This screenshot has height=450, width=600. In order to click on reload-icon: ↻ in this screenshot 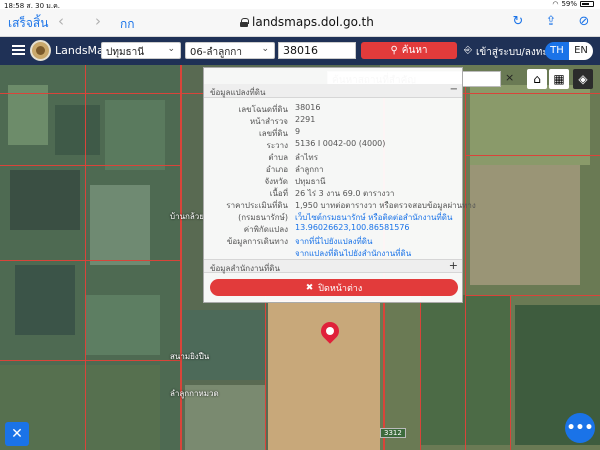, I will do `click(518, 21)`.